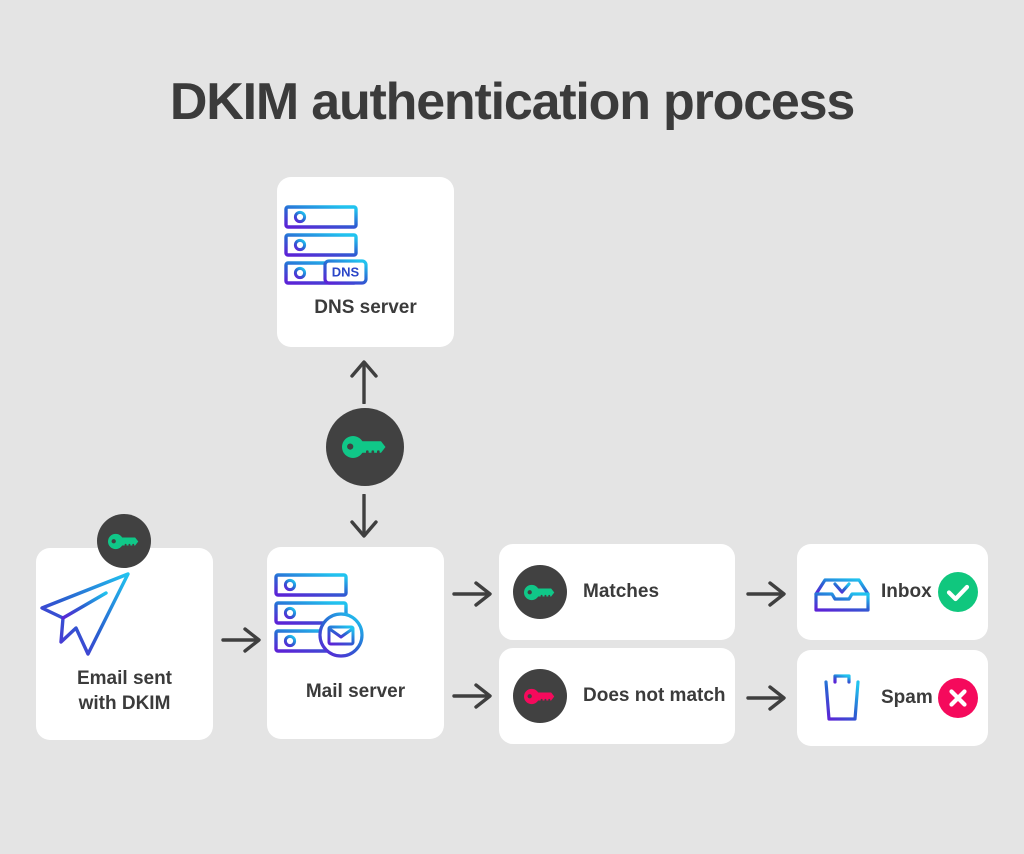 The height and width of the screenshot is (854, 1024). What do you see at coordinates (842, 592) in the screenshot?
I see `inbox-tray-icon` at bounding box center [842, 592].